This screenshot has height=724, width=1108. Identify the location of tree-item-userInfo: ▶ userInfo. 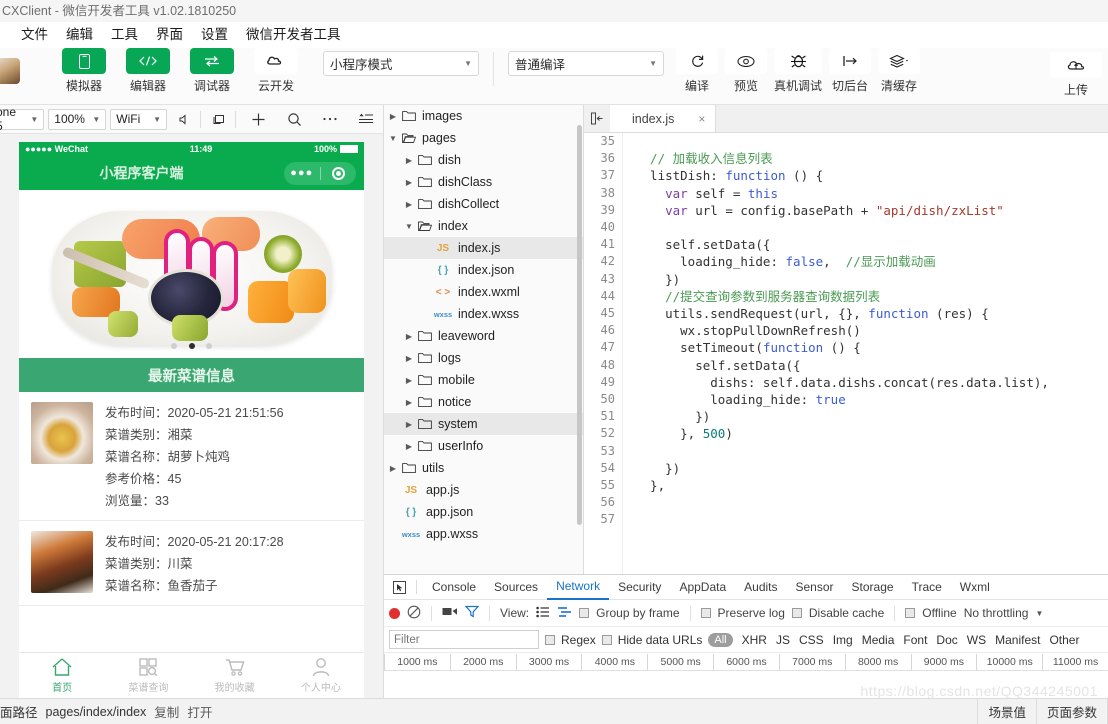
(483, 446).